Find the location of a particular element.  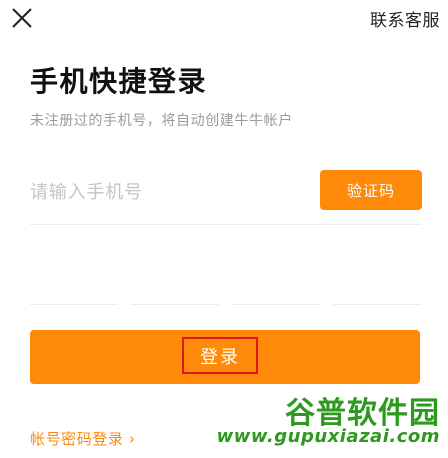

login-button: 登录 is located at coordinates (225, 357).